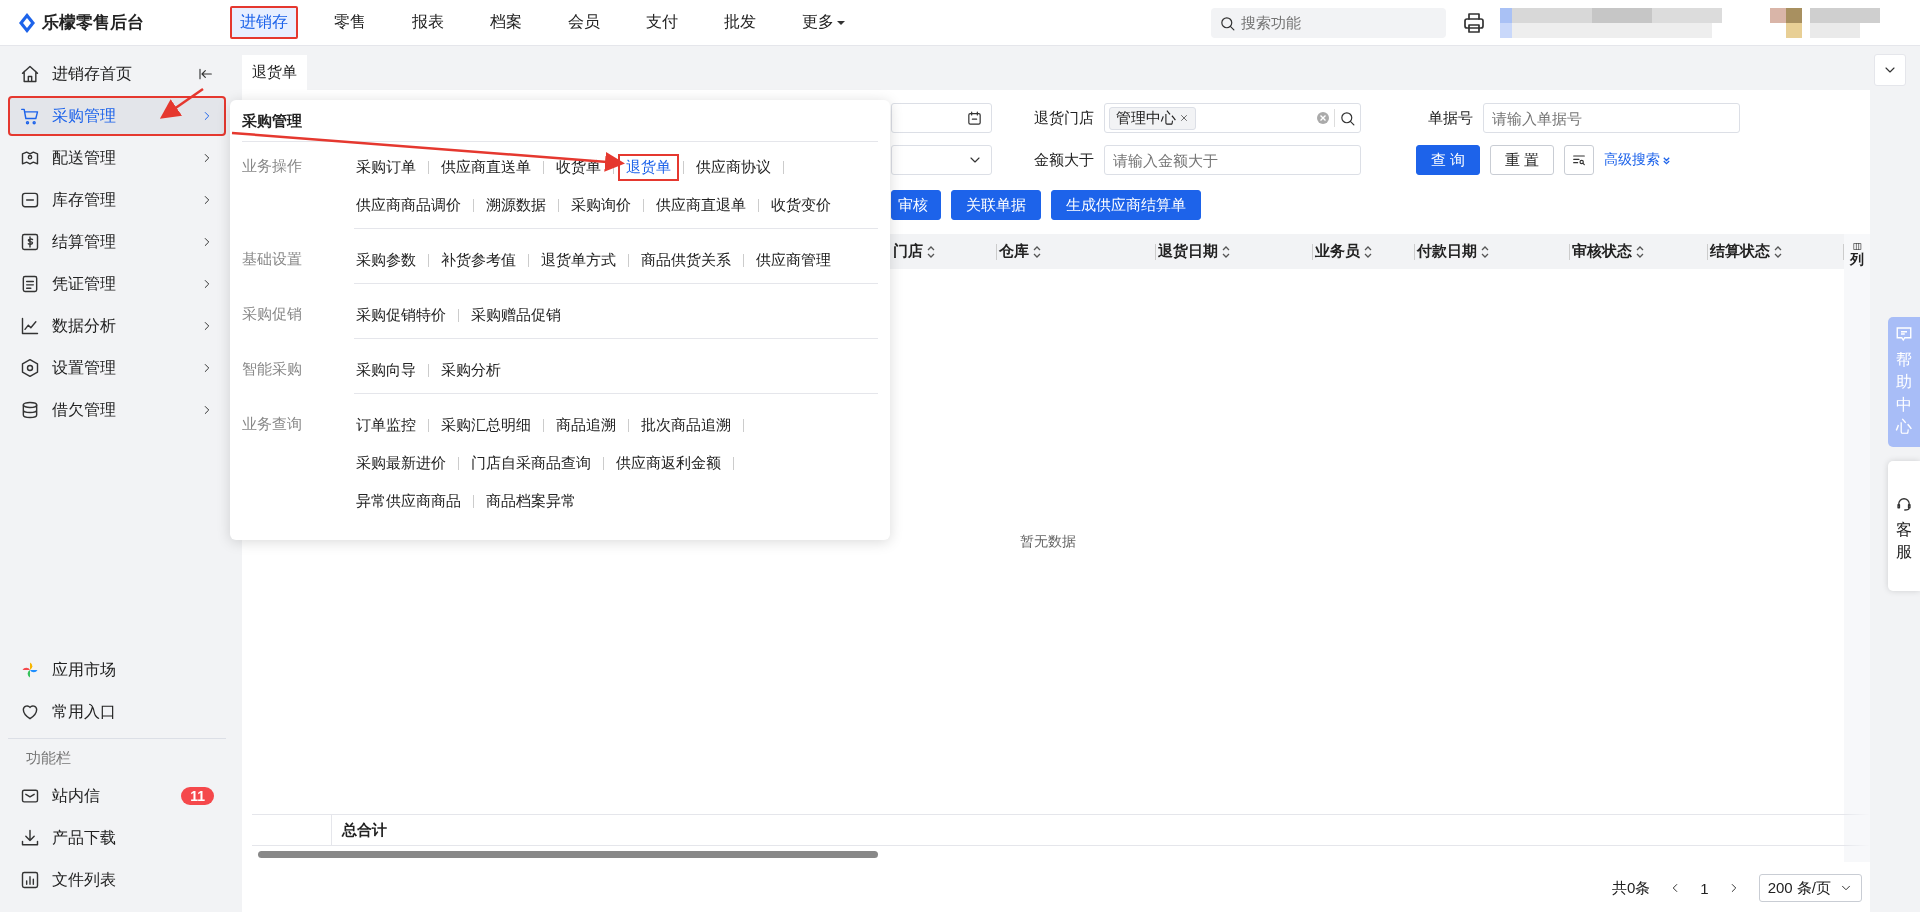 The width and height of the screenshot is (1920, 912). Describe the element at coordinates (389, 425) in the screenshot. I see `submenu-item: 订单监控` at that location.